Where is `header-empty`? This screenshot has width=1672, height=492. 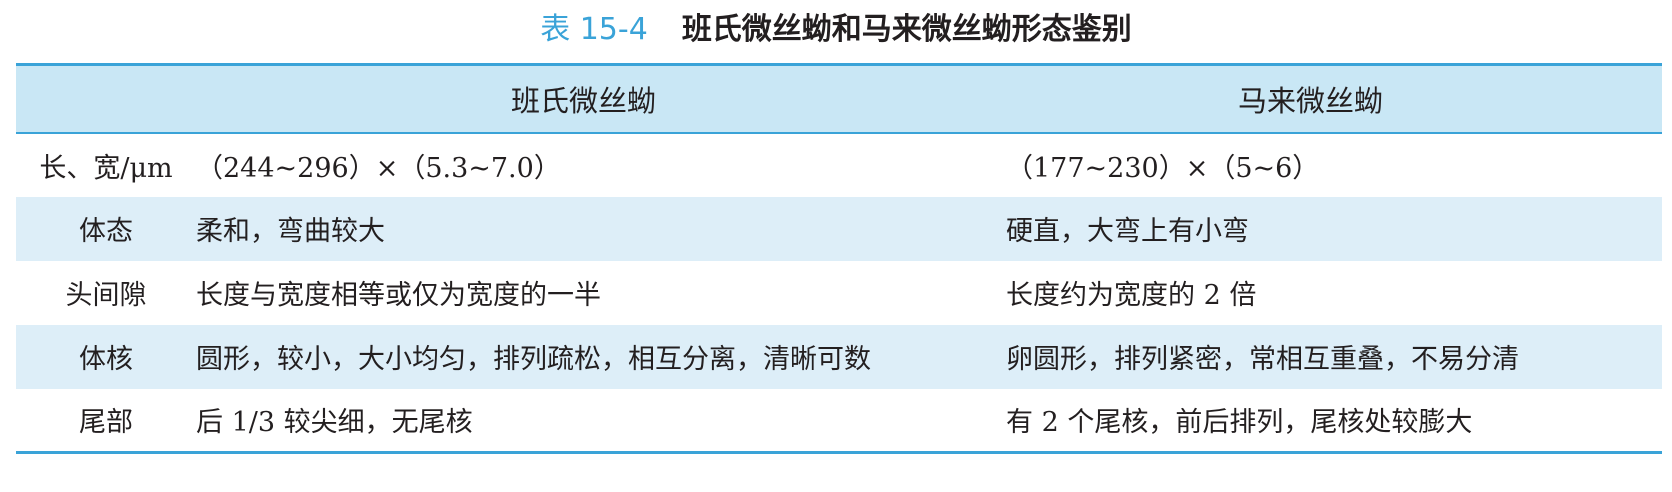
header-empty is located at coordinates (106, 98).